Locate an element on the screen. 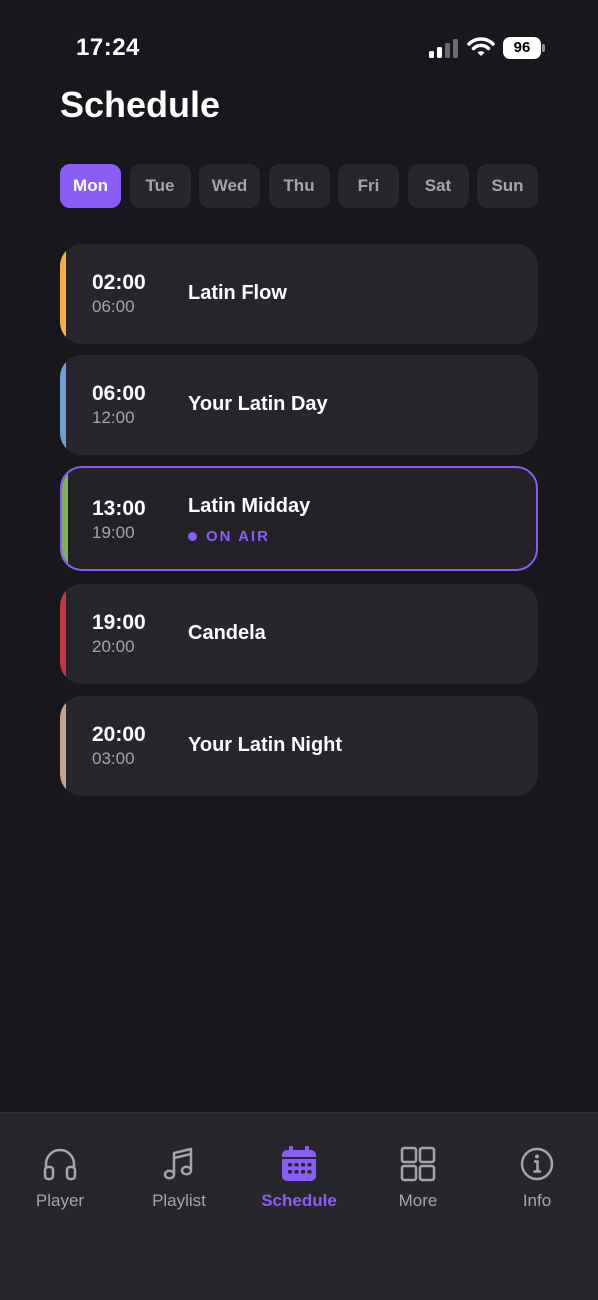  show-card: 06:00 12:00 Your Latin Day is located at coordinates (299, 405).